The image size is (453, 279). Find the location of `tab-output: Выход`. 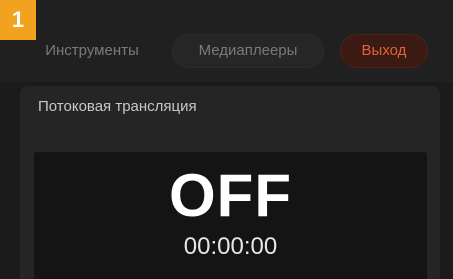

tab-output: Выход is located at coordinates (384, 51).